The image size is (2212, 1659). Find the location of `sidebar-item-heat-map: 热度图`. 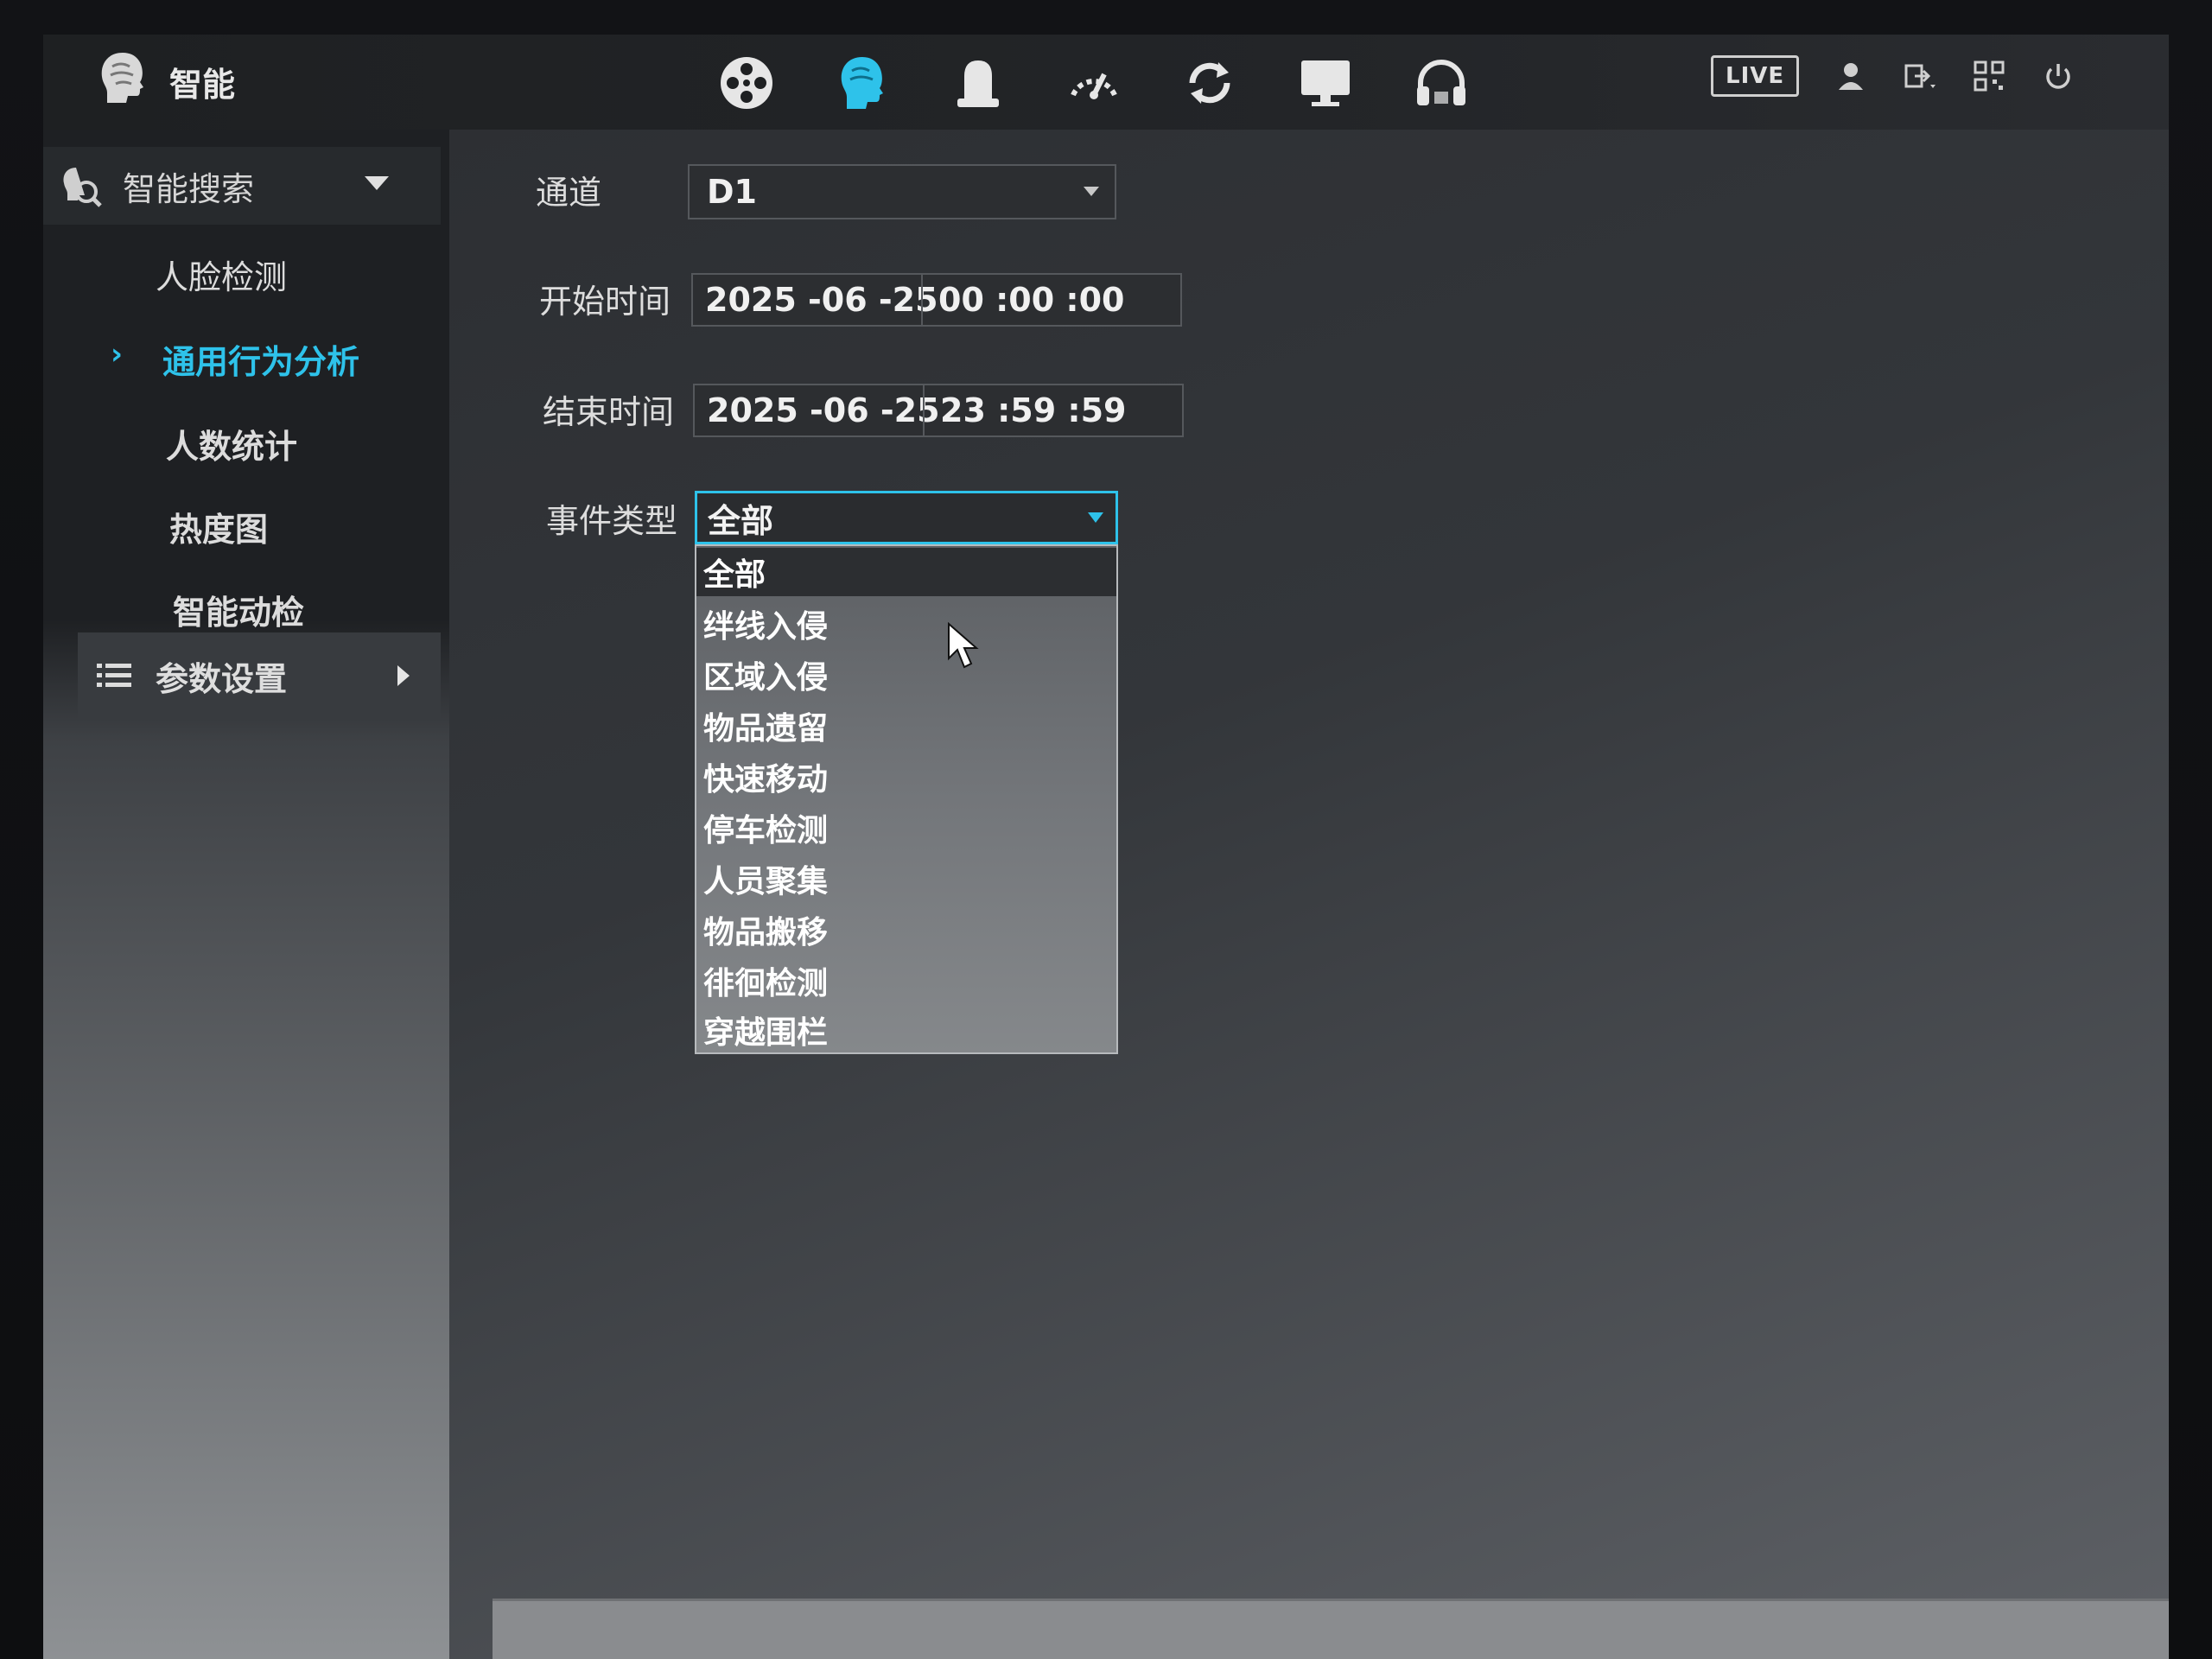

sidebar-item-heat-map: 热度图 is located at coordinates (218, 526).